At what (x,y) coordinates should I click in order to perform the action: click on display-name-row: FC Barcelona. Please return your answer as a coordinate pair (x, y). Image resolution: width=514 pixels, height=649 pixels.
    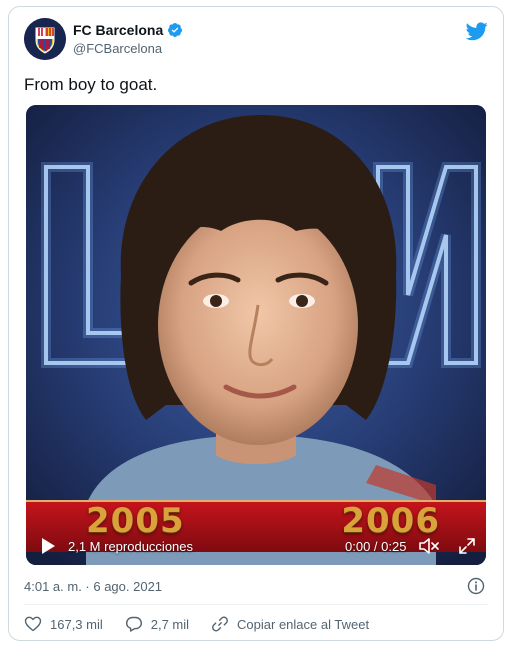
    Looking at the image, I should click on (128, 30).